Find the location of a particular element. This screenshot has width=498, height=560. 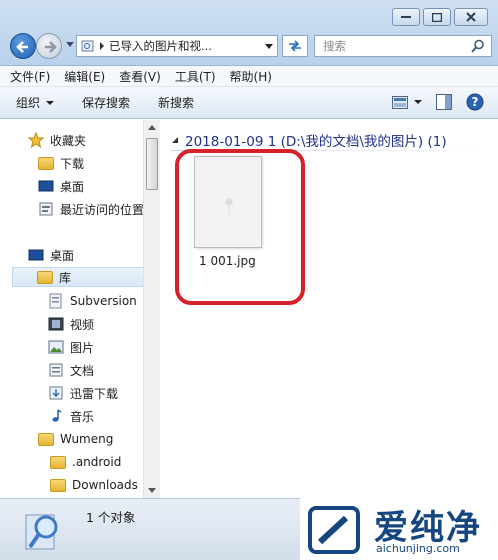

sidebar-item-subversion: Subversion is located at coordinates (92, 301).